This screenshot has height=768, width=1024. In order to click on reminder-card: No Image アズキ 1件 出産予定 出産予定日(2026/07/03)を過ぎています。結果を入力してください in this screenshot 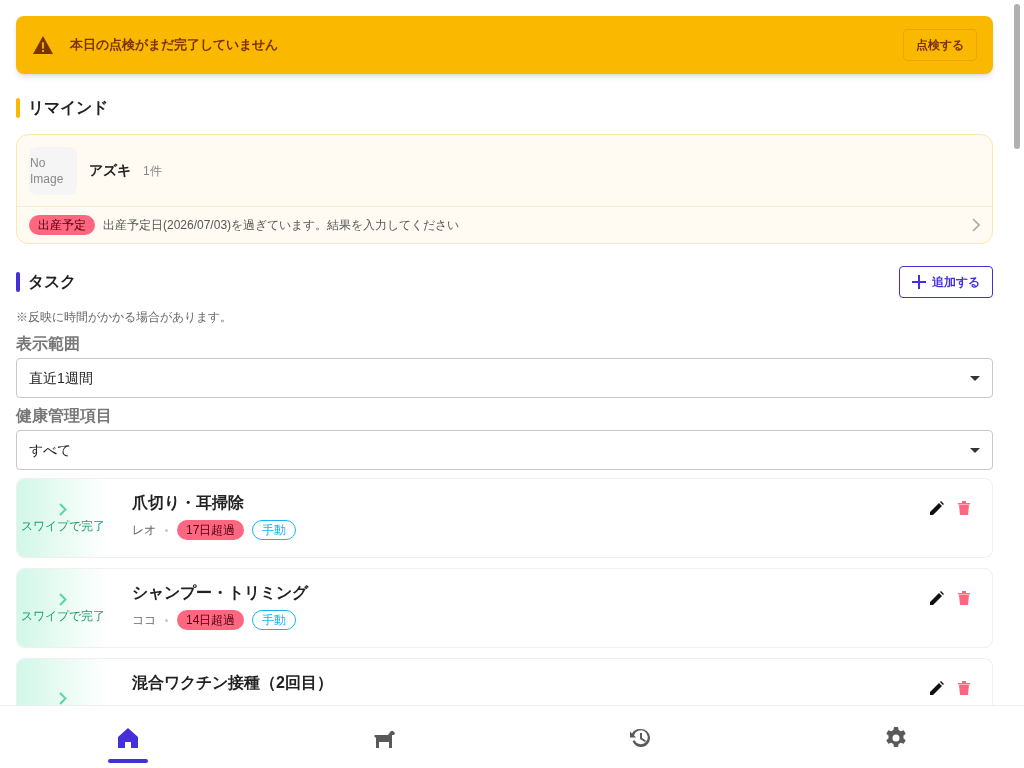, I will do `click(504, 189)`.